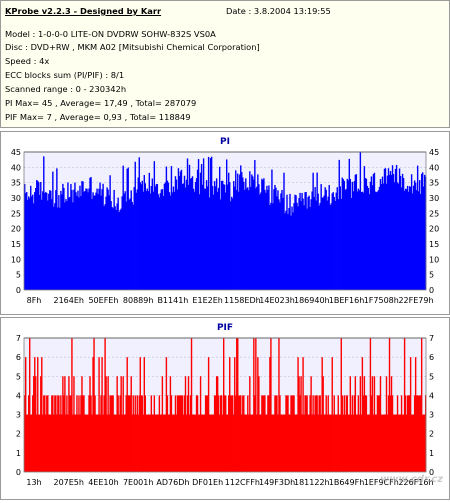  I want to click on y-tick-label-right: 40, so click(434, 167).